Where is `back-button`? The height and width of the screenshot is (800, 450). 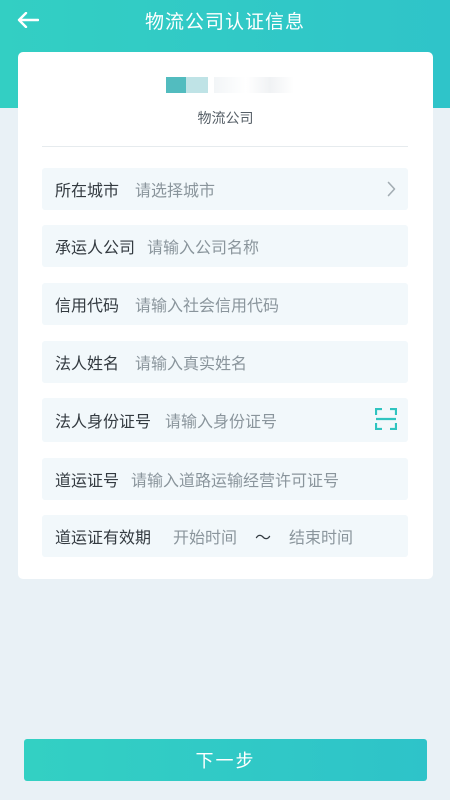
back-button is located at coordinates (28, 20).